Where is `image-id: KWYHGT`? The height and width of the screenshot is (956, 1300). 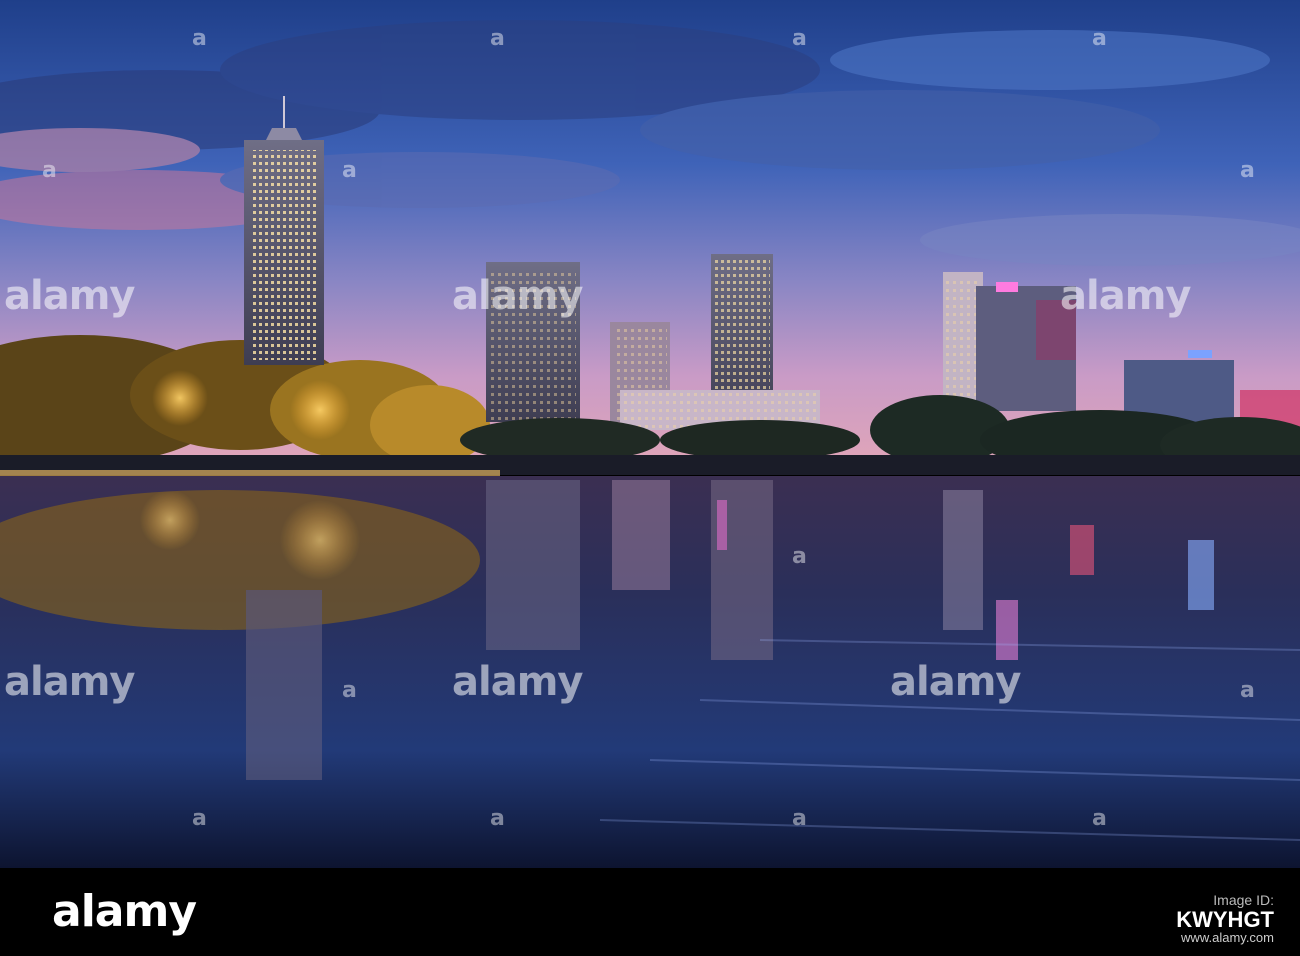 image-id: KWYHGT is located at coordinates (1225, 919).